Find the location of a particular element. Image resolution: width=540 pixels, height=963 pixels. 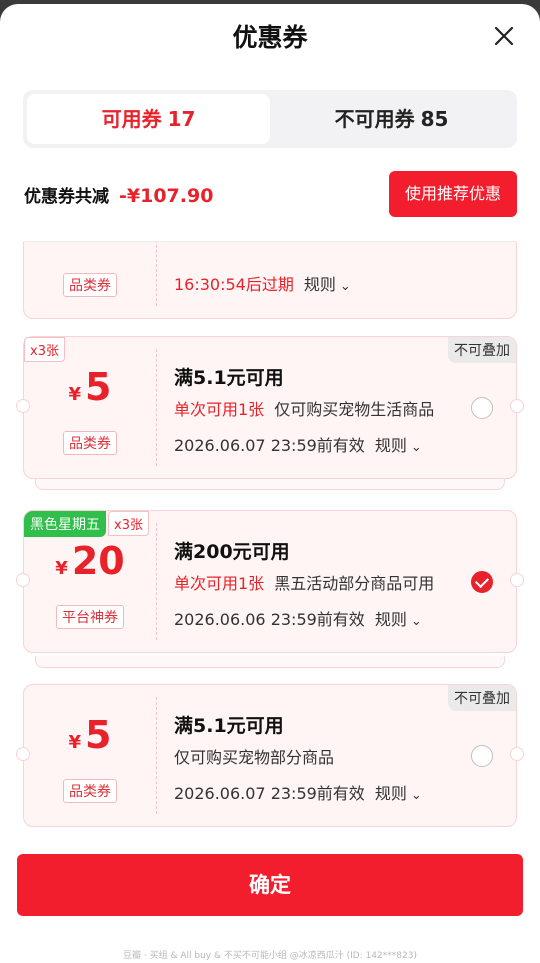

discount-summary: 优惠券共减 -¥107.90 is located at coordinates (118, 194).